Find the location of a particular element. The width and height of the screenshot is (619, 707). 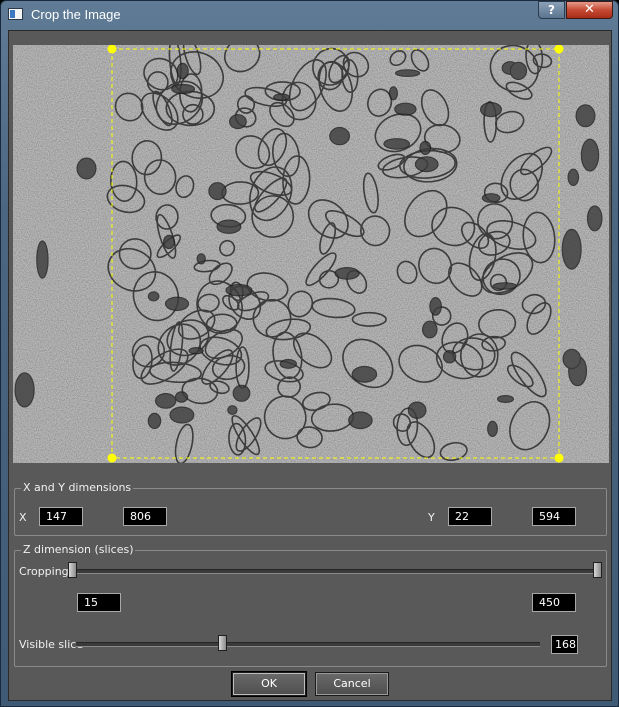

app-window-icon is located at coordinates (15, 14).